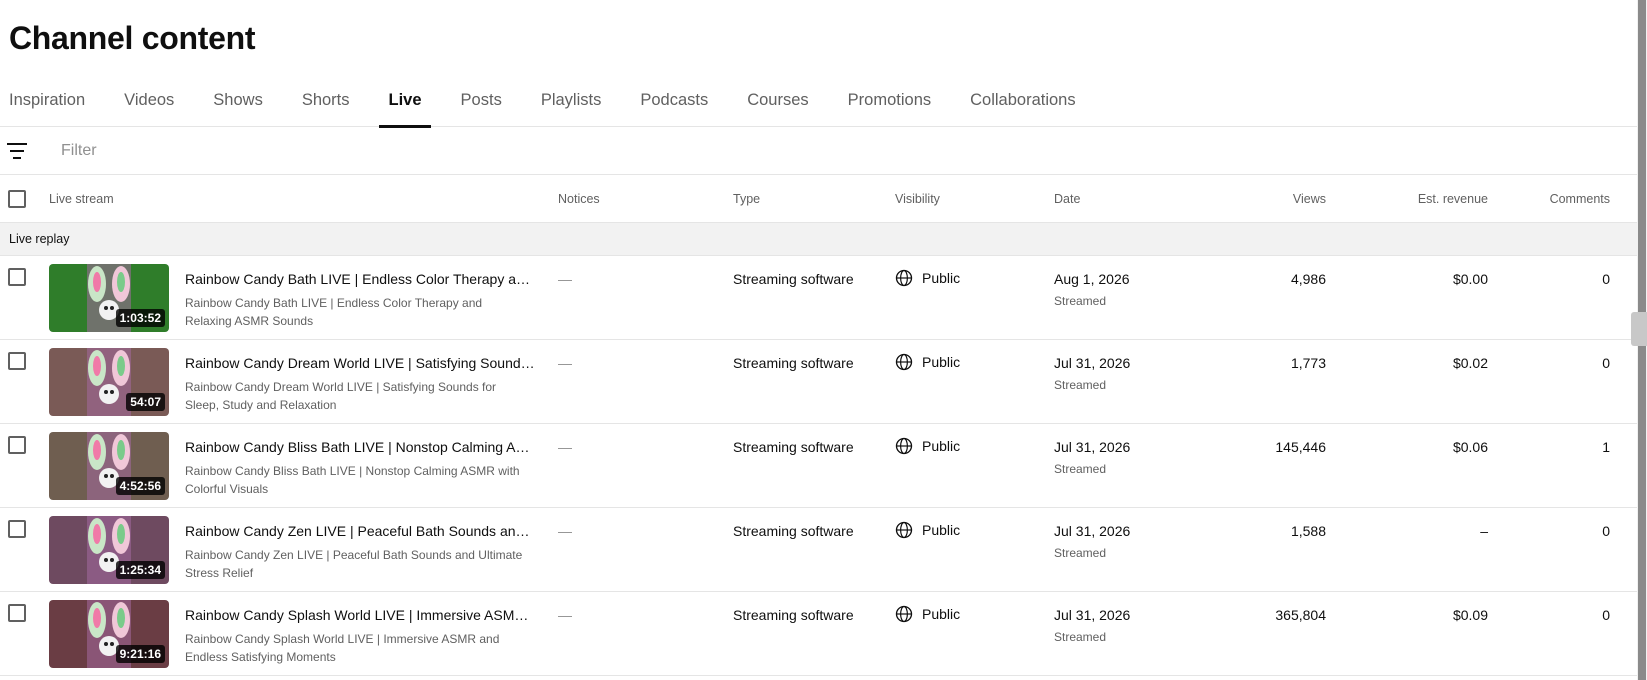 This screenshot has width=1647, height=680. I want to click on section-label-live-replay: Live replay, so click(818, 239).